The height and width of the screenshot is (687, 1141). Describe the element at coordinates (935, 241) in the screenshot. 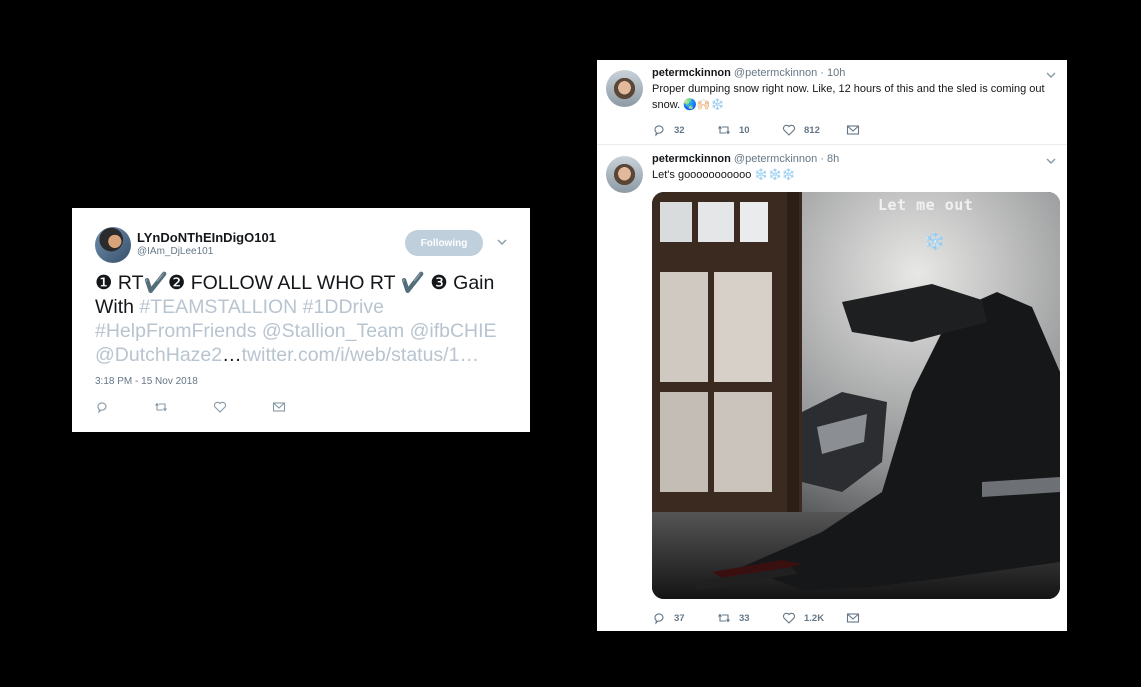

I see `snowflake-emoji: ❄️` at that location.